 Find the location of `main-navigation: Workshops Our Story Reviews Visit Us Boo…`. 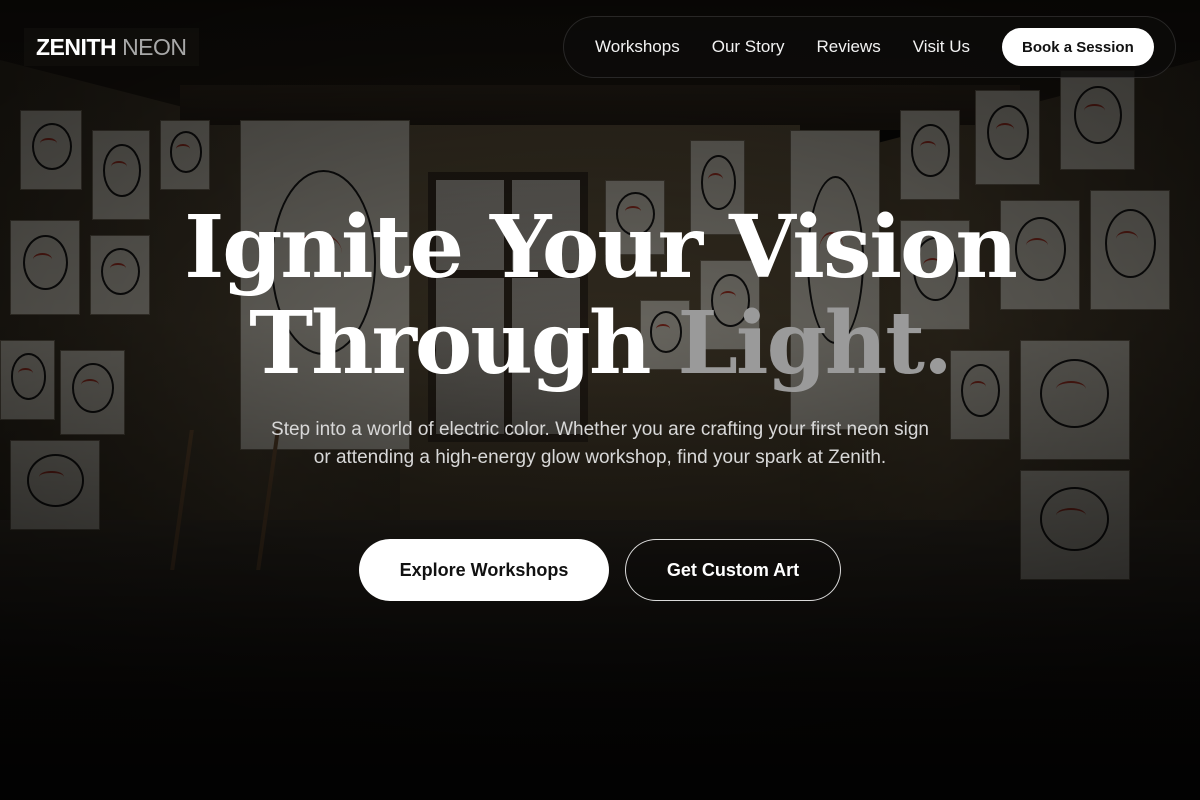

main-navigation: Workshops Our Story Reviews Visit Us Boo… is located at coordinates (869, 47).